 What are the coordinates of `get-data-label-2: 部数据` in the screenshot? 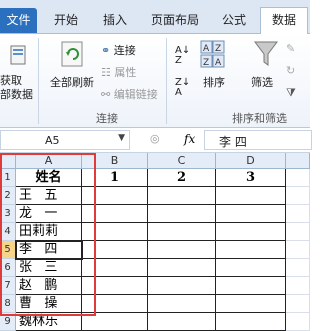 It's located at (16, 94).